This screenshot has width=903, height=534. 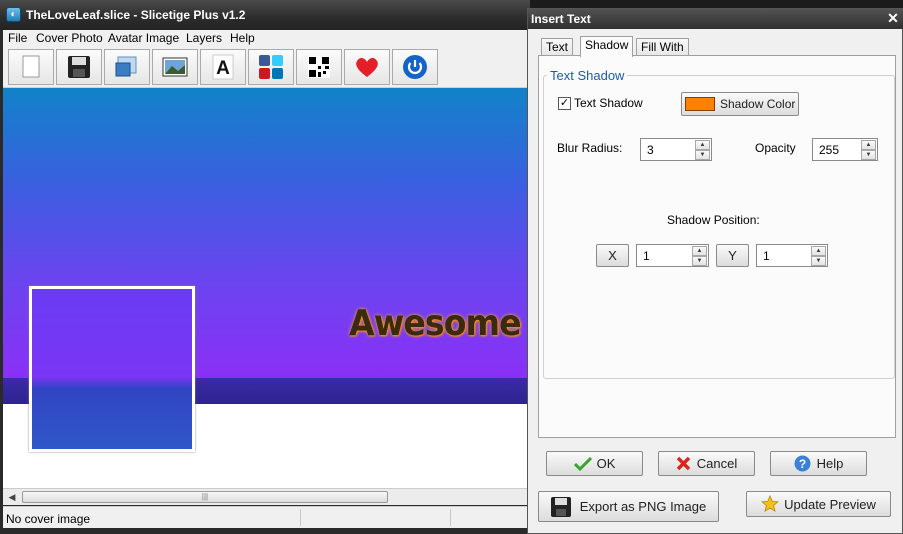 What do you see at coordinates (48, 519) in the screenshot?
I see `status-text: No cover image` at bounding box center [48, 519].